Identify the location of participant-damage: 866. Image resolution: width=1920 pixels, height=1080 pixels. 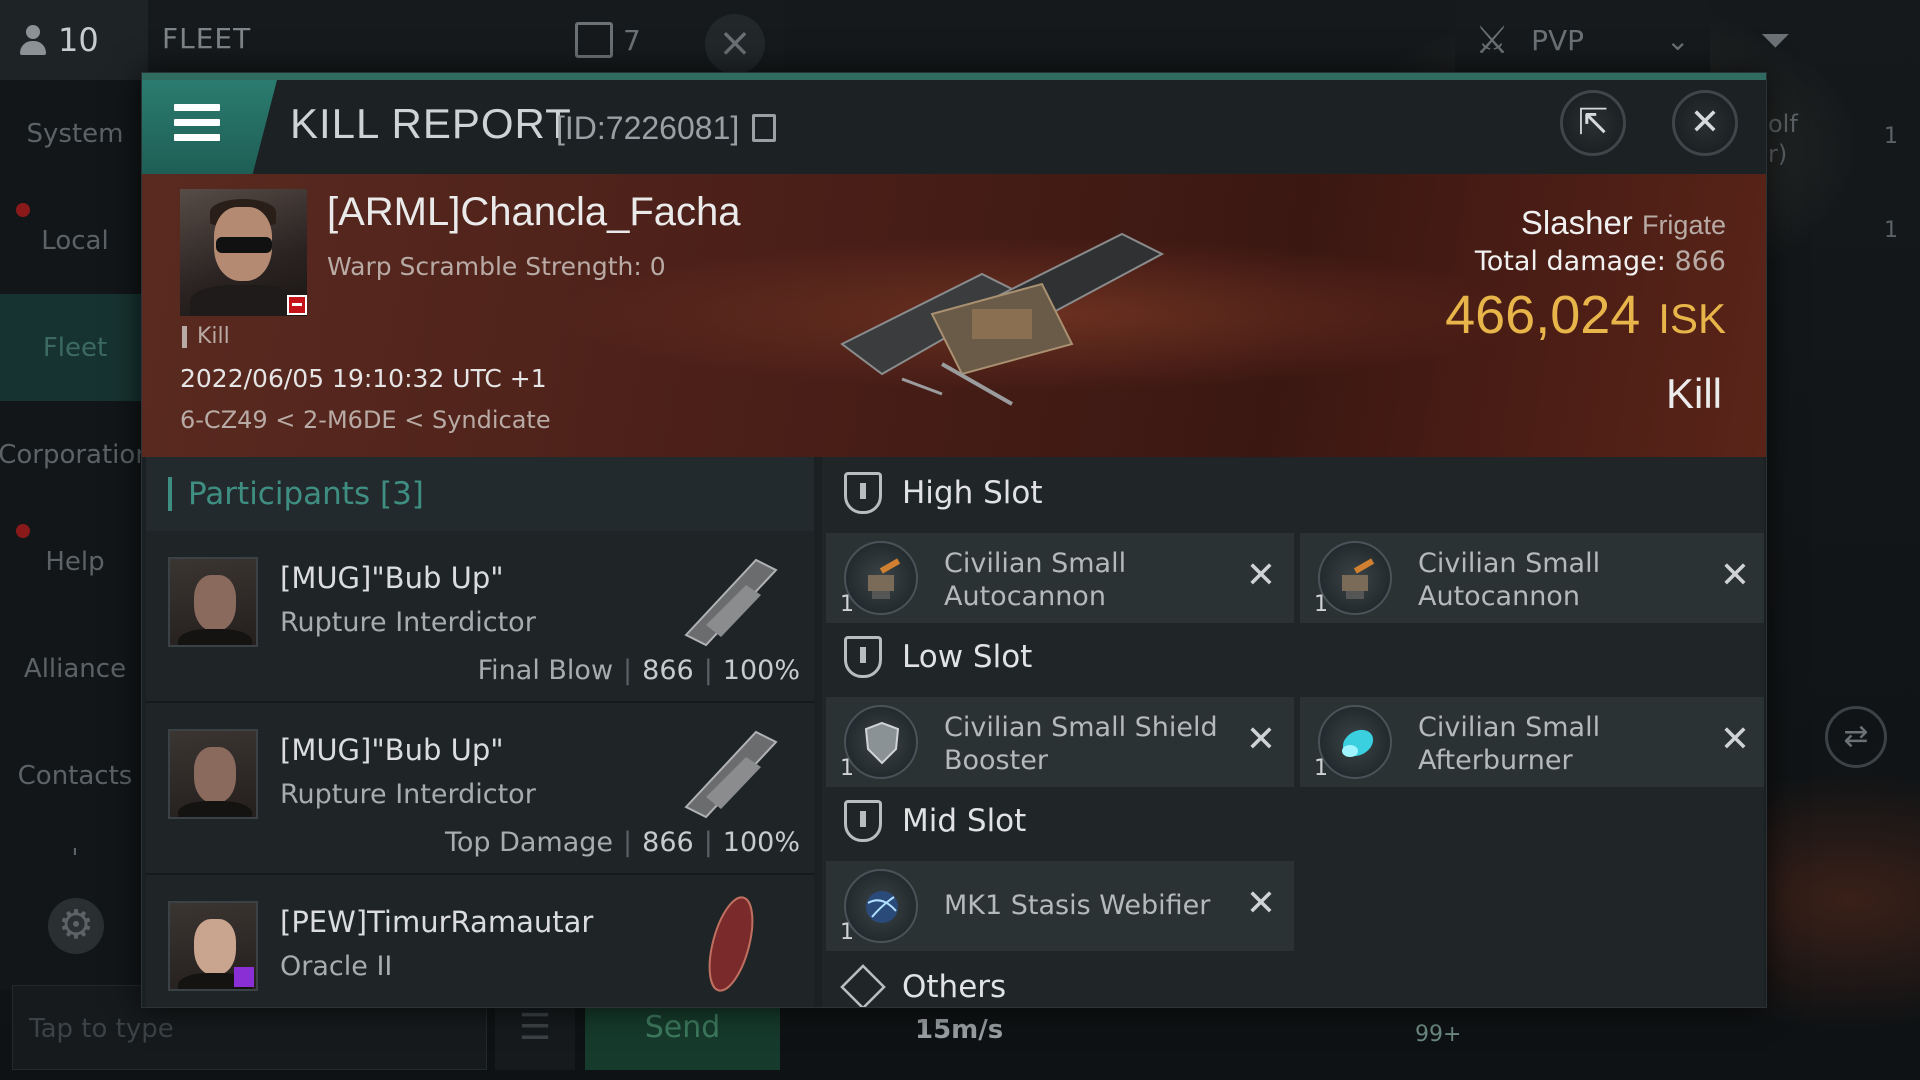
(668, 842).